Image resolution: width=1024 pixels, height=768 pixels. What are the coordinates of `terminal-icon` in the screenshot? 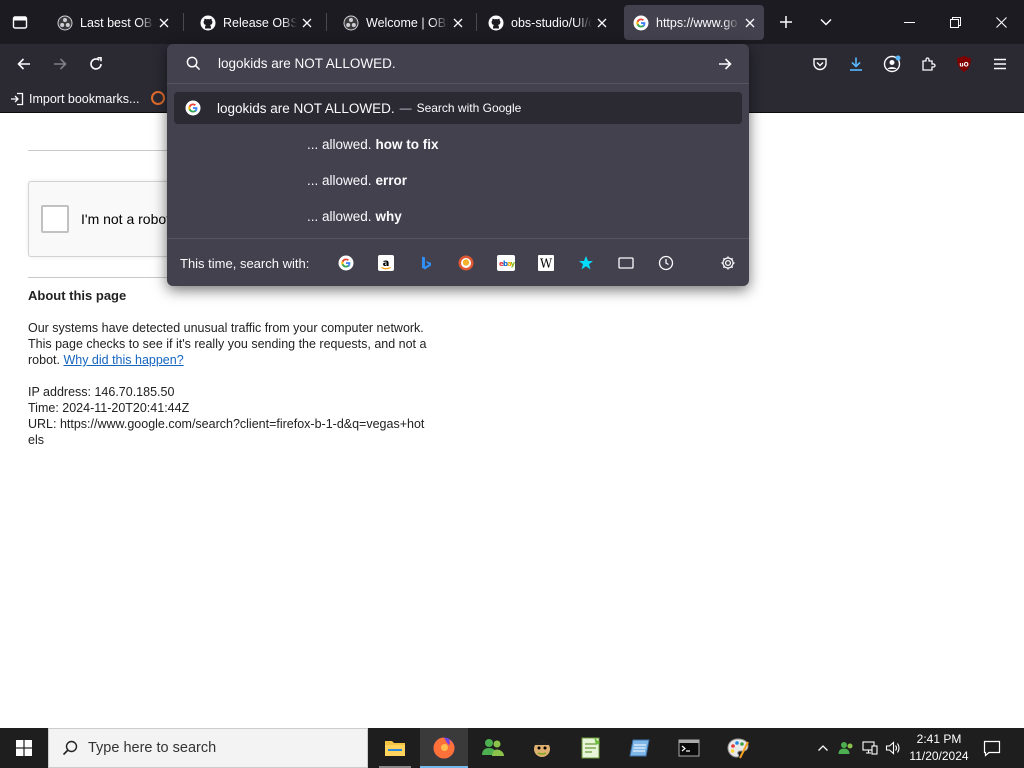 It's located at (689, 748).